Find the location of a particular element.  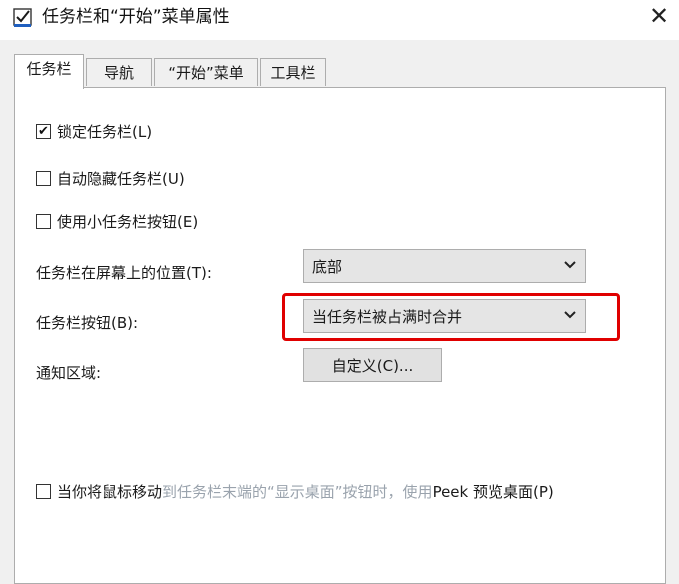

taskbar-buttons-dropdown: 当任务栏被占满时合并 is located at coordinates (444, 316).